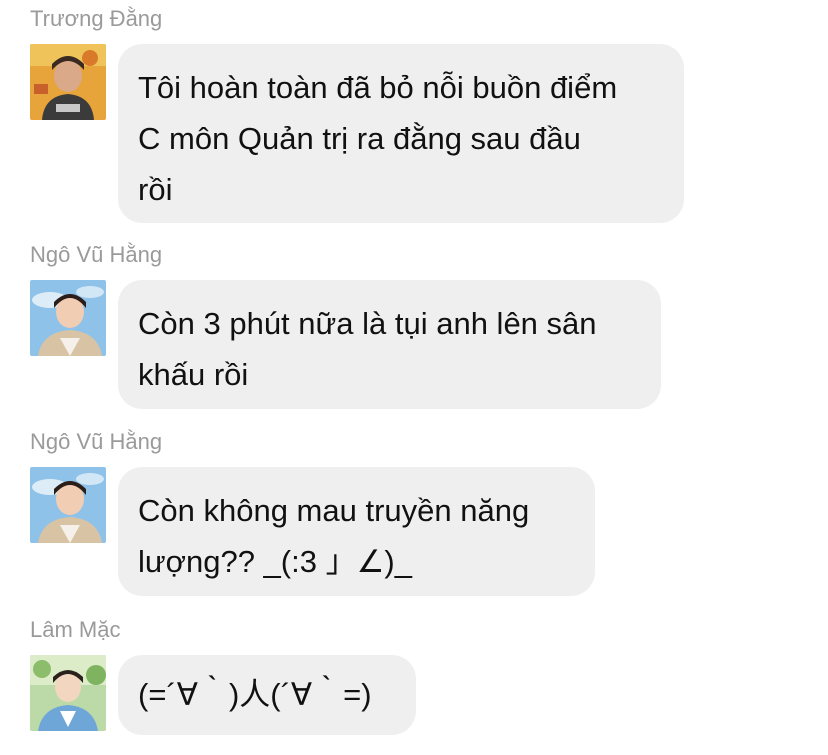 The image size is (828, 755). What do you see at coordinates (96, 18) in the screenshot?
I see `sender-name: Trương Đằng` at bounding box center [96, 18].